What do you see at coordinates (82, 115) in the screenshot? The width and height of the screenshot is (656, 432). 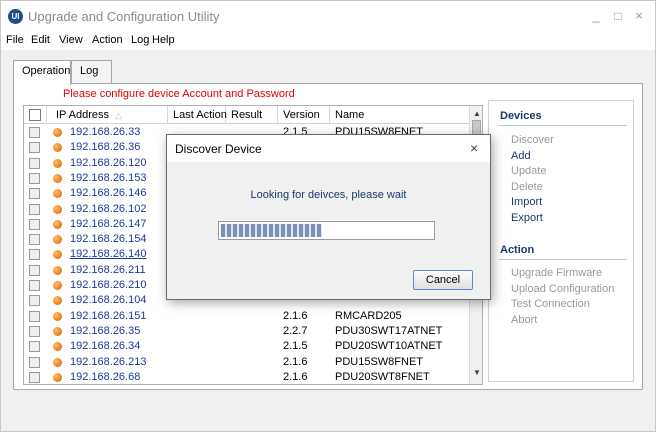 I see `column-ip-address-label: IP Address` at bounding box center [82, 115].